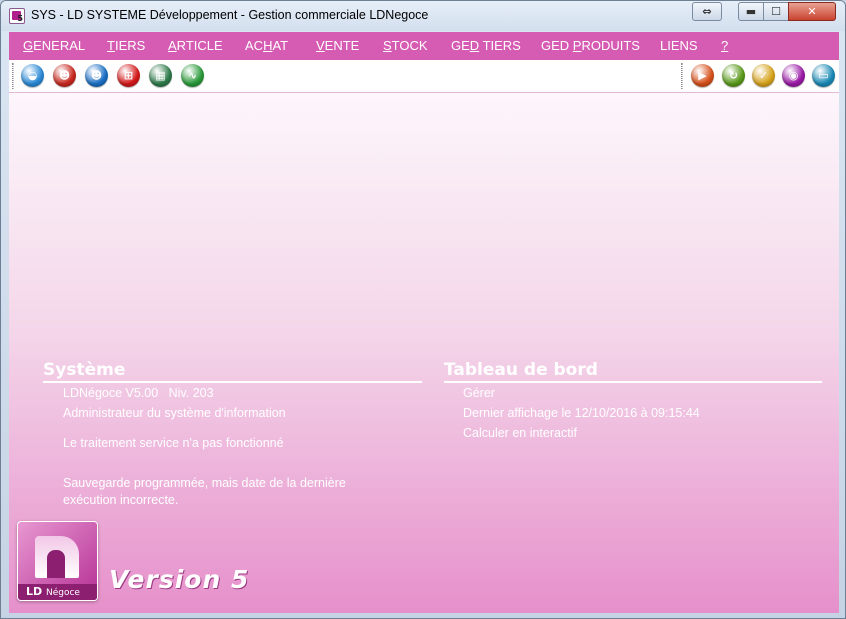 This screenshot has width=846, height=619. I want to click on remote-desktop-icon: ▭, so click(823, 75).